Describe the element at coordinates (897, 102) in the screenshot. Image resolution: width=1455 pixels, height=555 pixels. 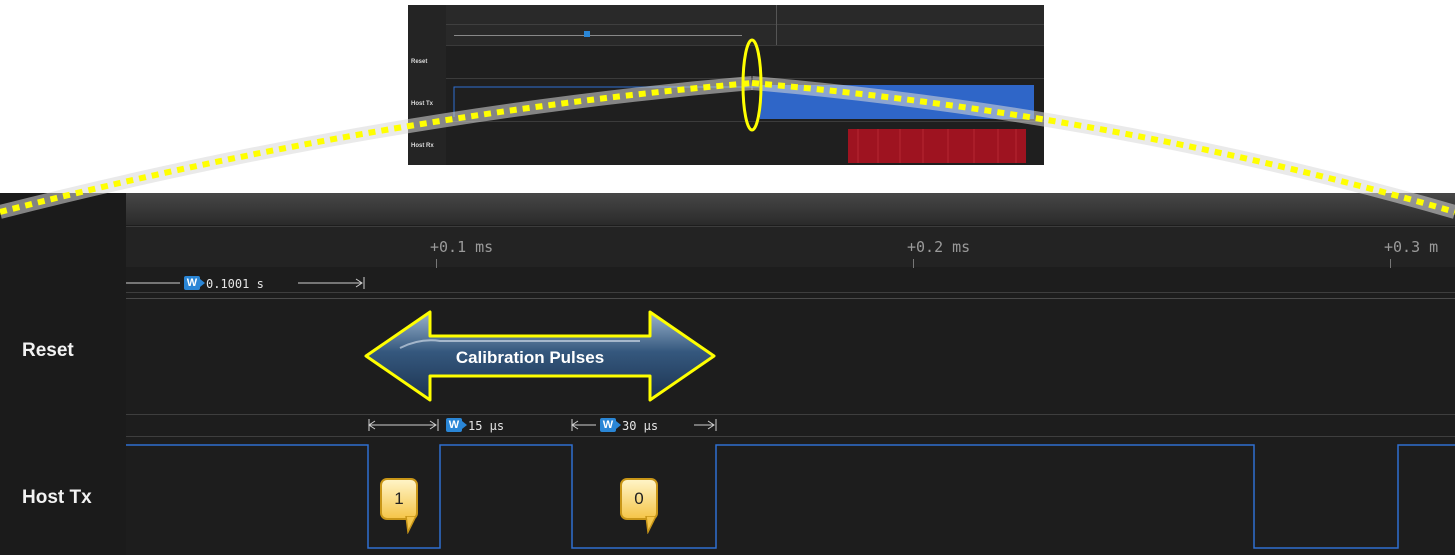
I see `overview-host-tx-burst` at that location.